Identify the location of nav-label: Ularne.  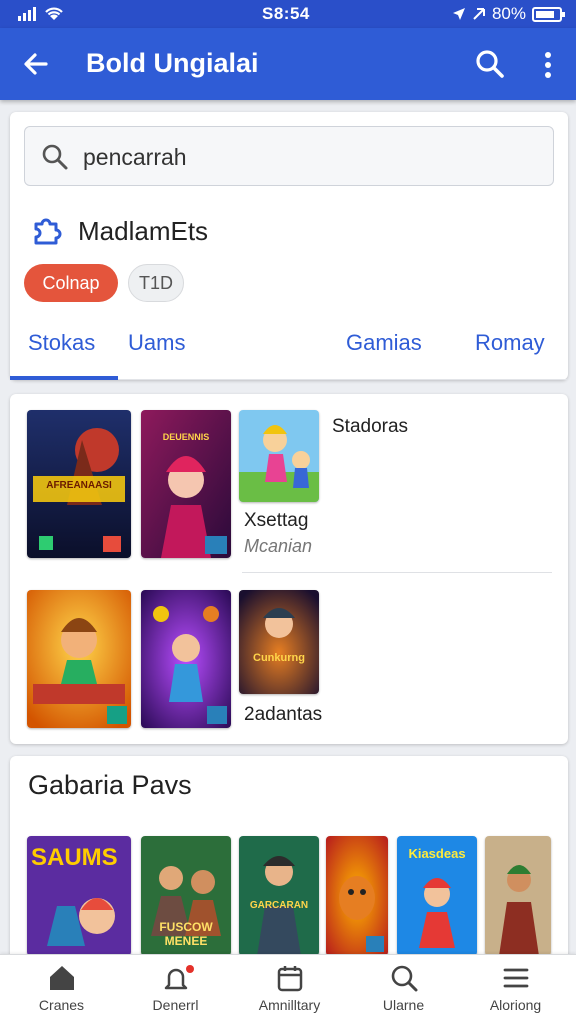
(403, 1005).